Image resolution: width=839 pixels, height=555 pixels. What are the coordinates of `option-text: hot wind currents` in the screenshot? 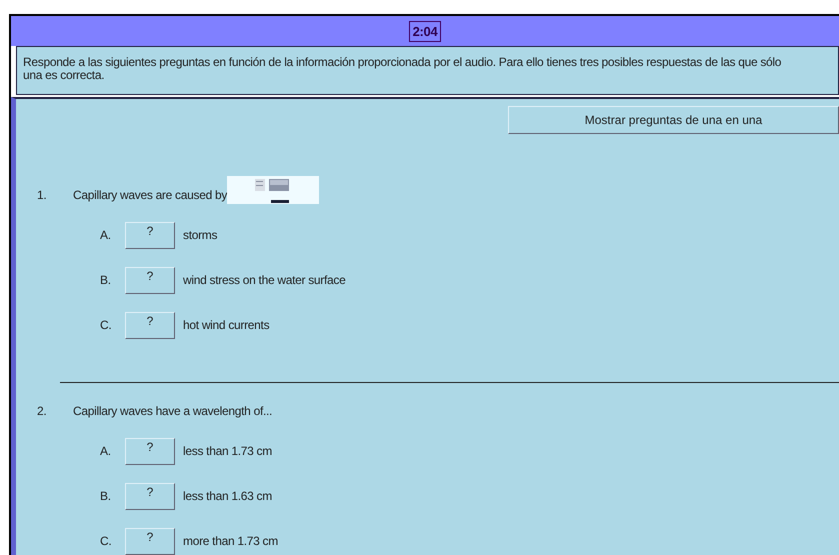 It's located at (226, 325).